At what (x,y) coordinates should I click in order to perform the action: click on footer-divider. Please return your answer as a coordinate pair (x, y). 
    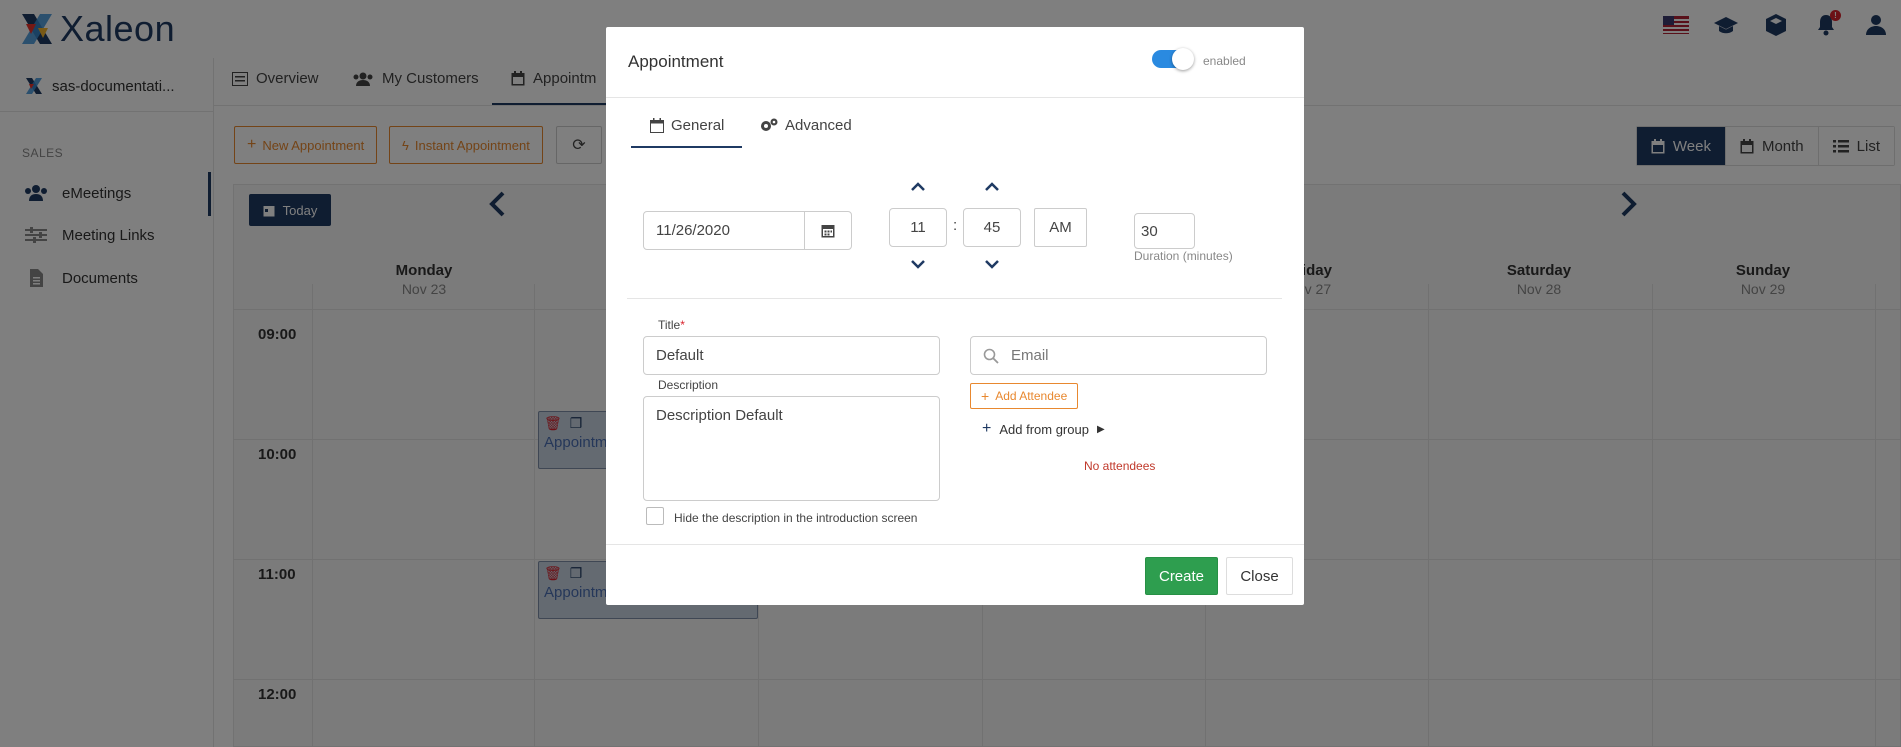
    Looking at the image, I should click on (955, 544).